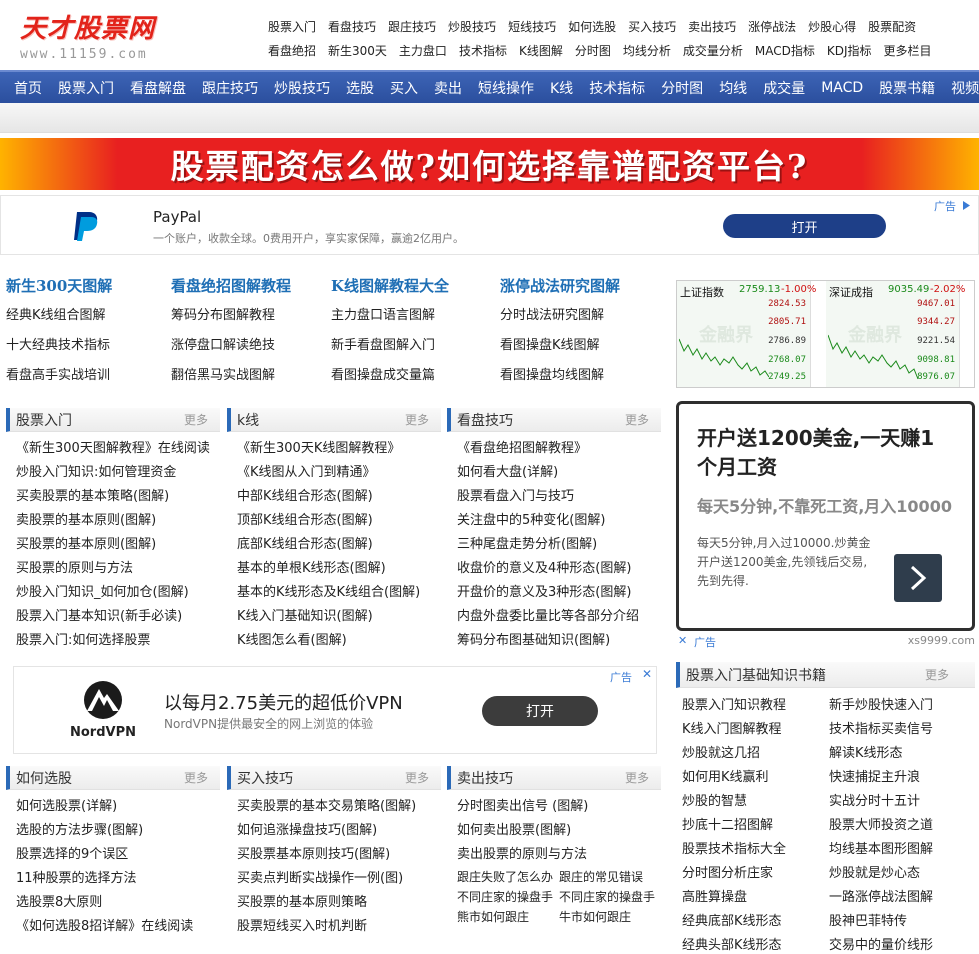 This screenshot has width=979, height=954. Describe the element at coordinates (902, 922) in the screenshot. I see `book-link: 股神巴菲特传` at that location.